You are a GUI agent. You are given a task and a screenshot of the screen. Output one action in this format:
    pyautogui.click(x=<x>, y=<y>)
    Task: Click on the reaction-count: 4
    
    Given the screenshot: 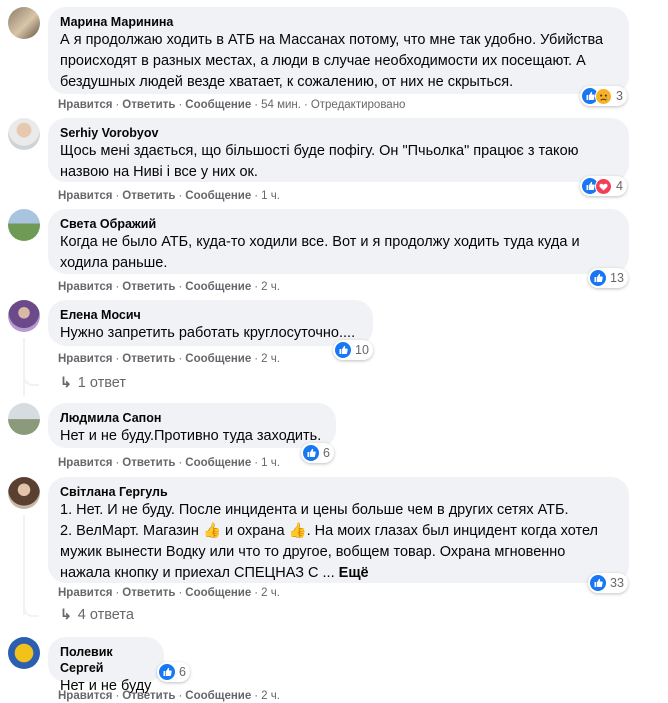 What is the action you would take?
    pyautogui.click(x=619, y=186)
    